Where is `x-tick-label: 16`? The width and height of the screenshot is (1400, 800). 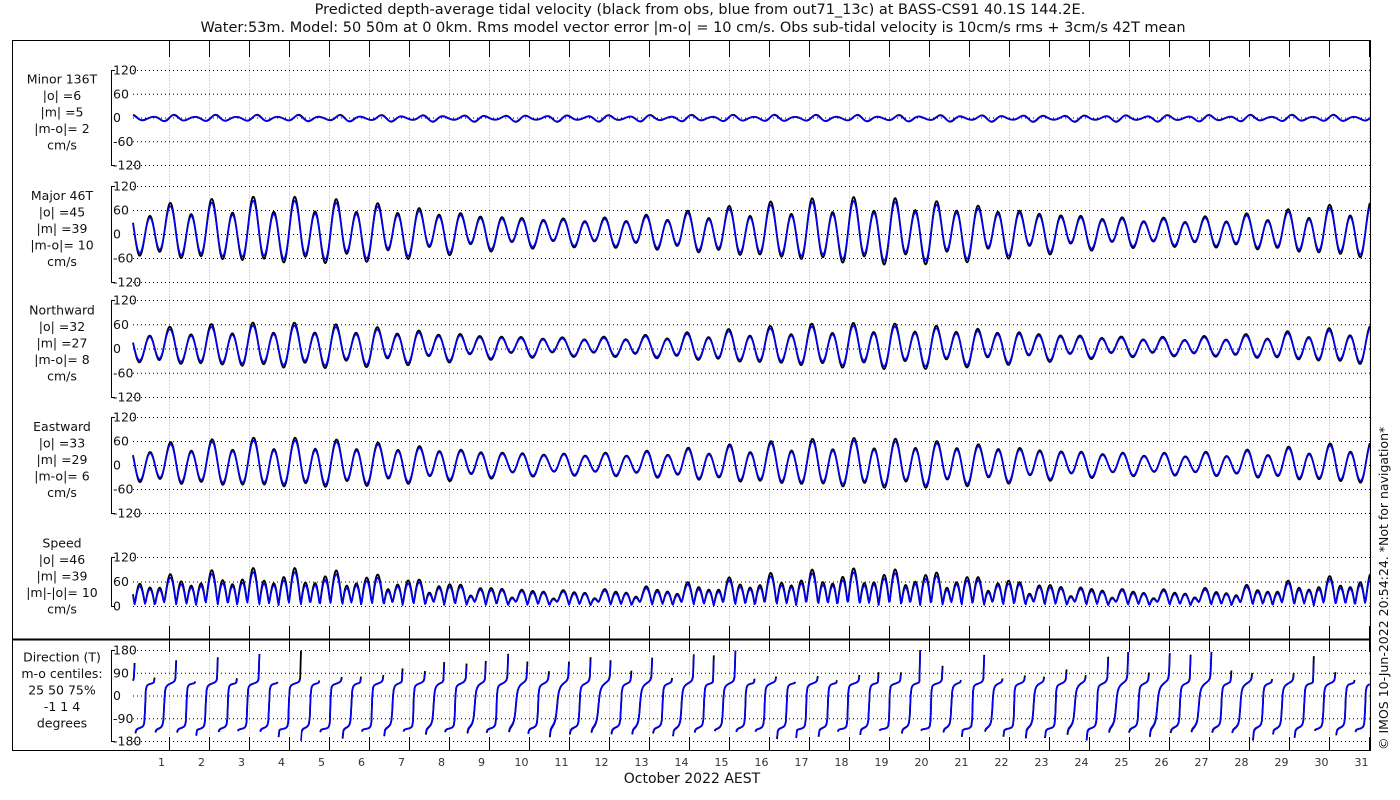
x-tick-label: 16 is located at coordinates (762, 762).